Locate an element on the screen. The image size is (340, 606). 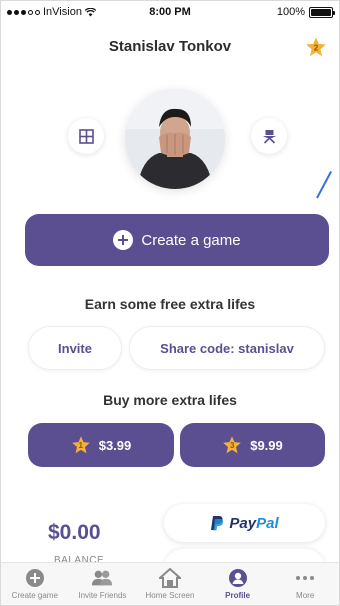
star-icon: 3 is located at coordinates (232, 445).